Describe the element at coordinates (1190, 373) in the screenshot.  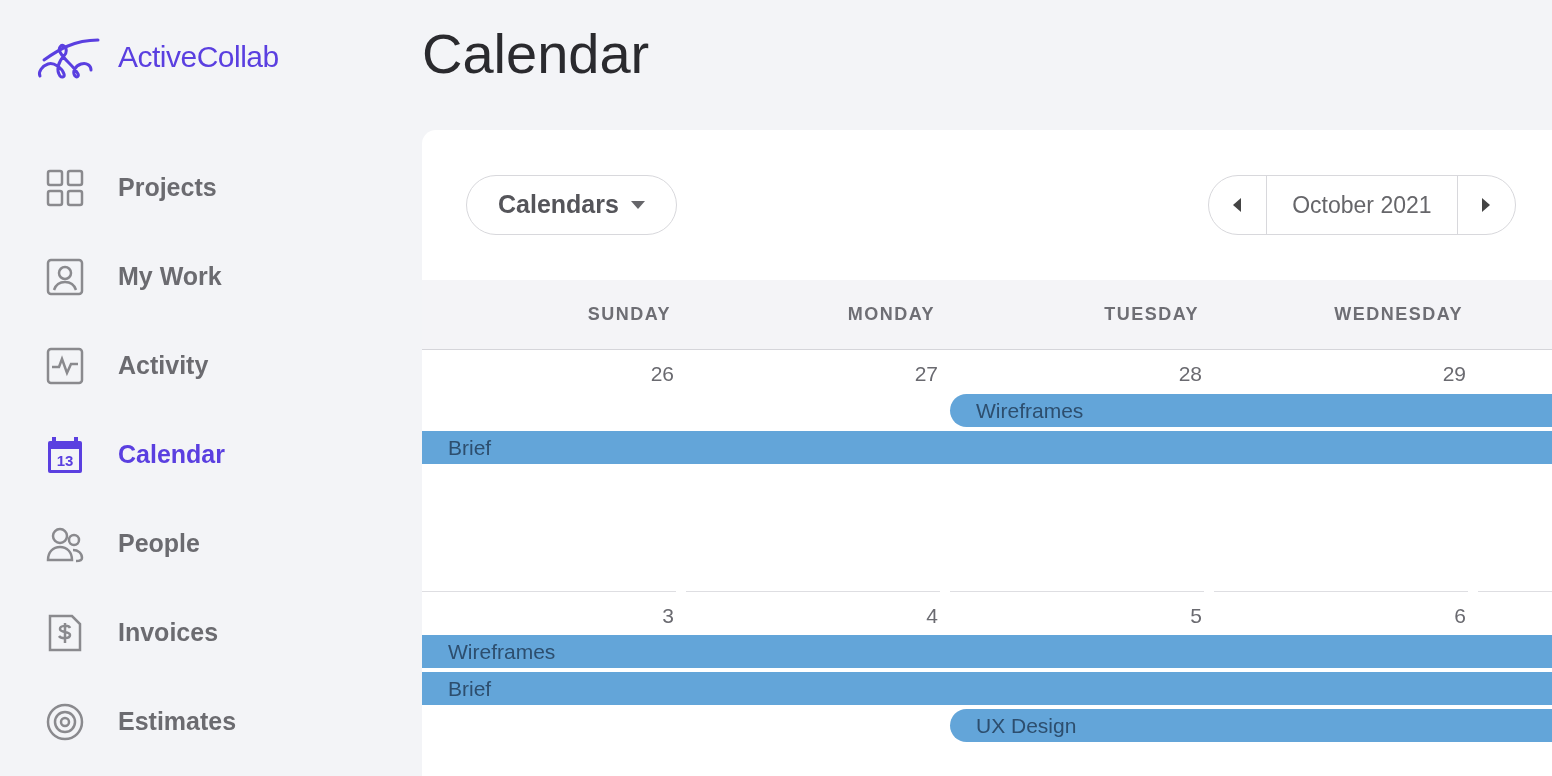
I see `date-number: 28` at that location.